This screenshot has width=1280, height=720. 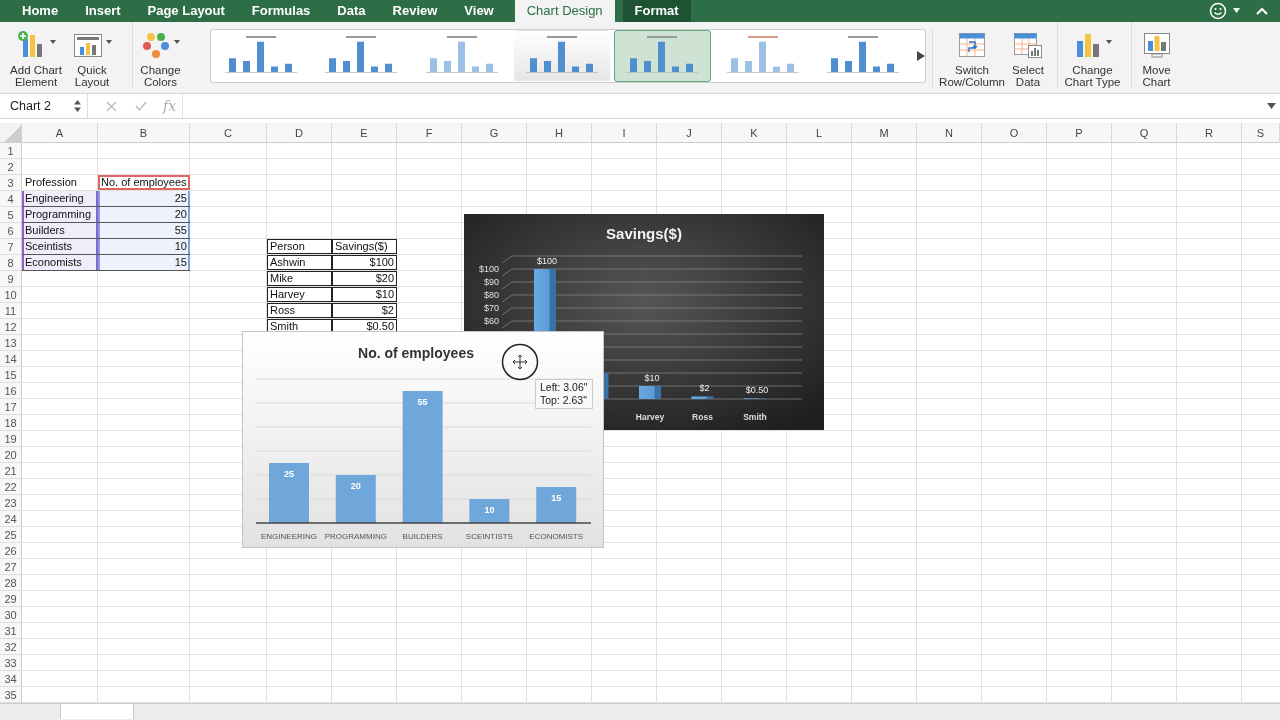 I want to click on ribbon-tab: Page Layout, so click(x=186, y=11).